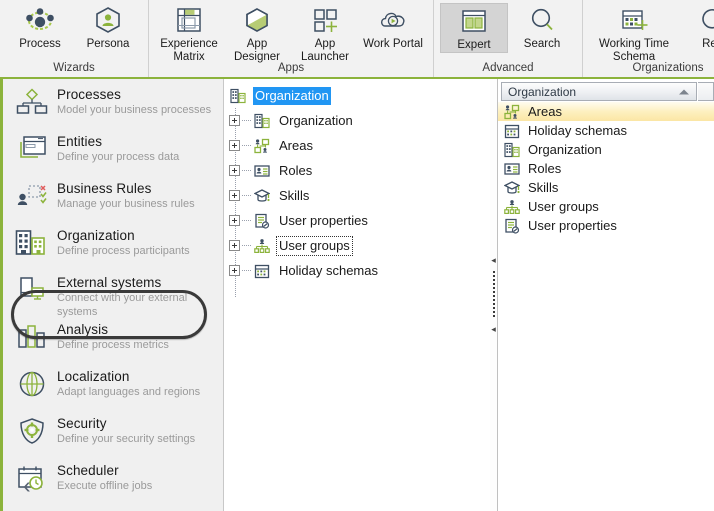 The image size is (714, 511). I want to click on ribbon-group-label: Advanced, so click(508, 68).